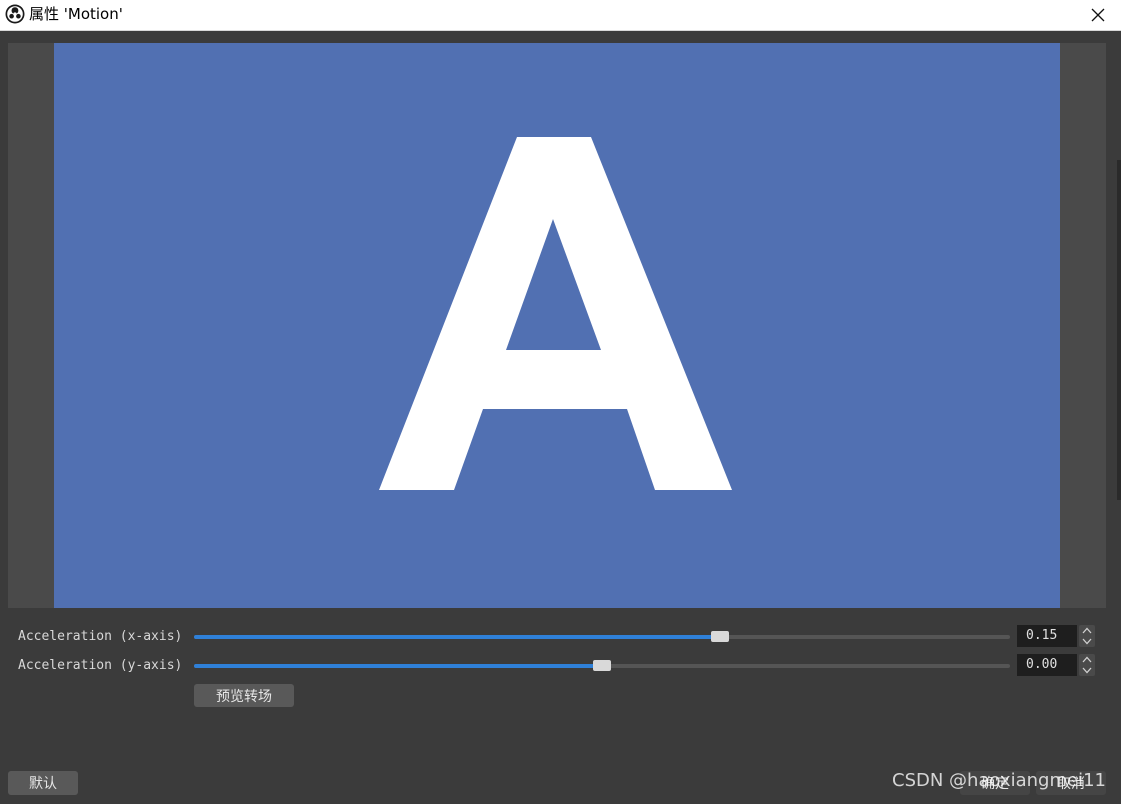 The width and height of the screenshot is (1121, 804). I want to click on property-row-acceleration-x: Acceleration (x-axis), so click(560, 637).